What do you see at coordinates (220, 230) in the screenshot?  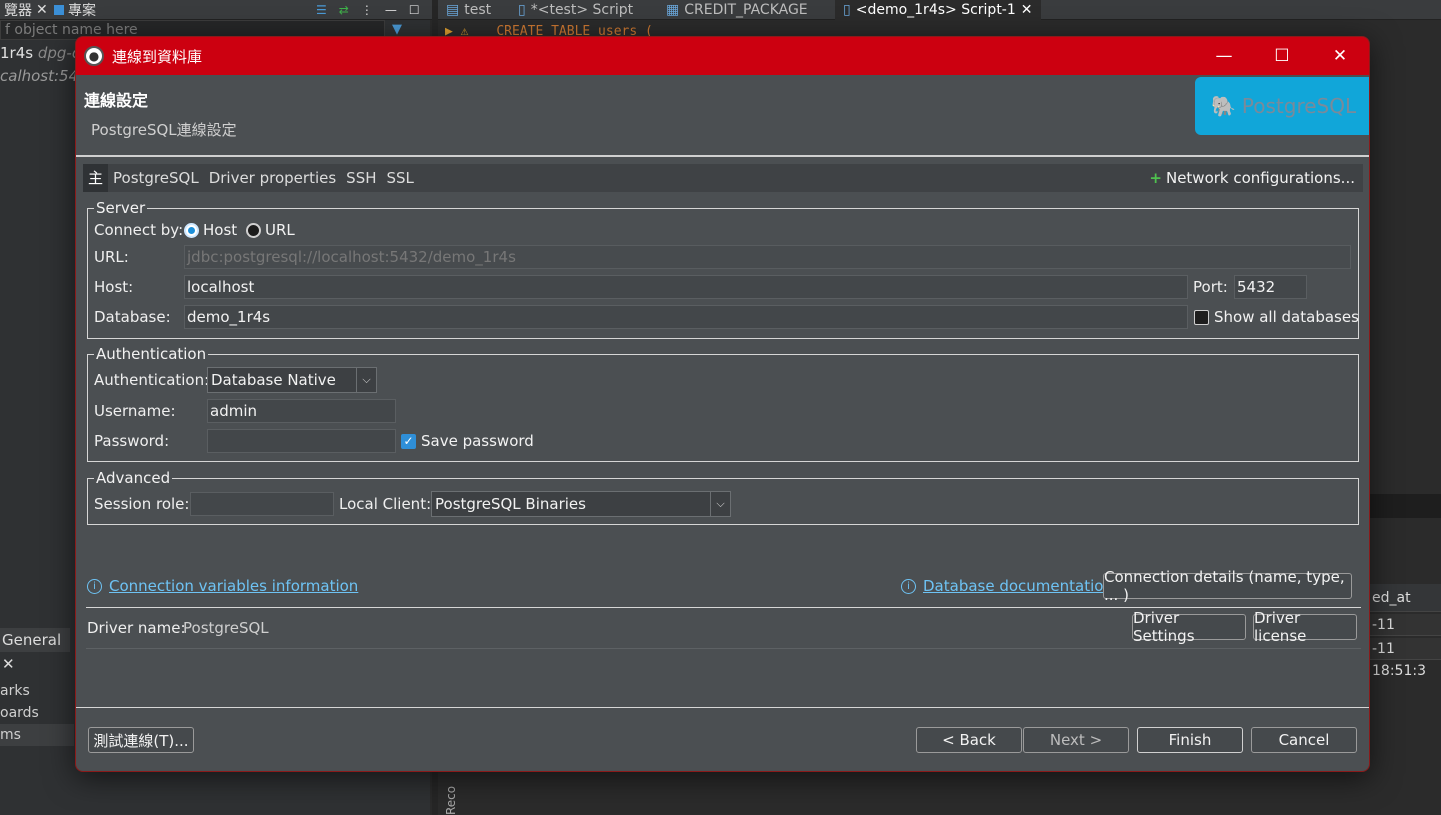 I see `radio-label: Host` at bounding box center [220, 230].